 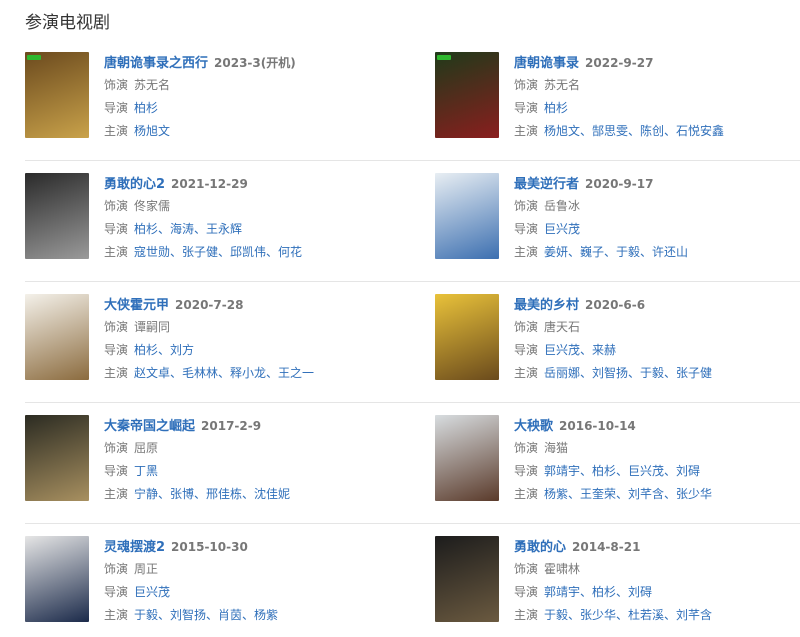 What do you see at coordinates (212, 494) in the screenshot?
I see `cast-value: 宁静、张博、邢佳栋、沈佳妮` at bounding box center [212, 494].